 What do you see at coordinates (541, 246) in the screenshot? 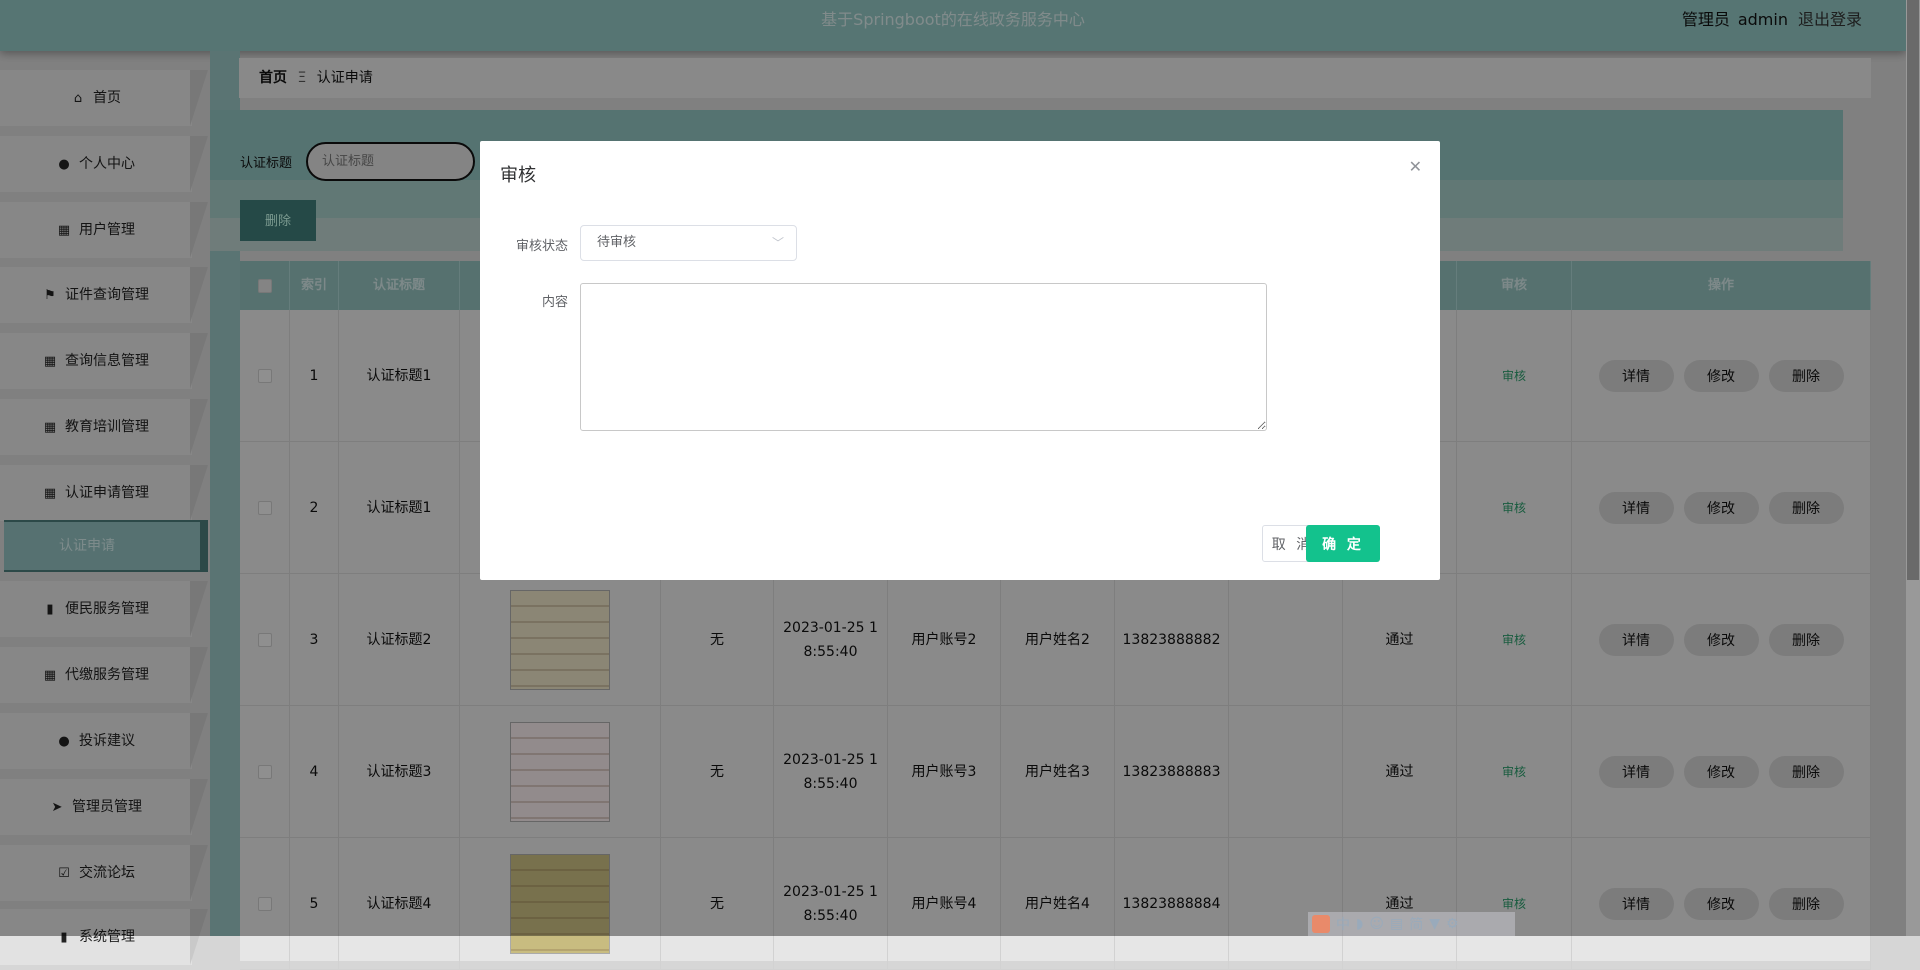
I see `status-label: 审核状态` at bounding box center [541, 246].